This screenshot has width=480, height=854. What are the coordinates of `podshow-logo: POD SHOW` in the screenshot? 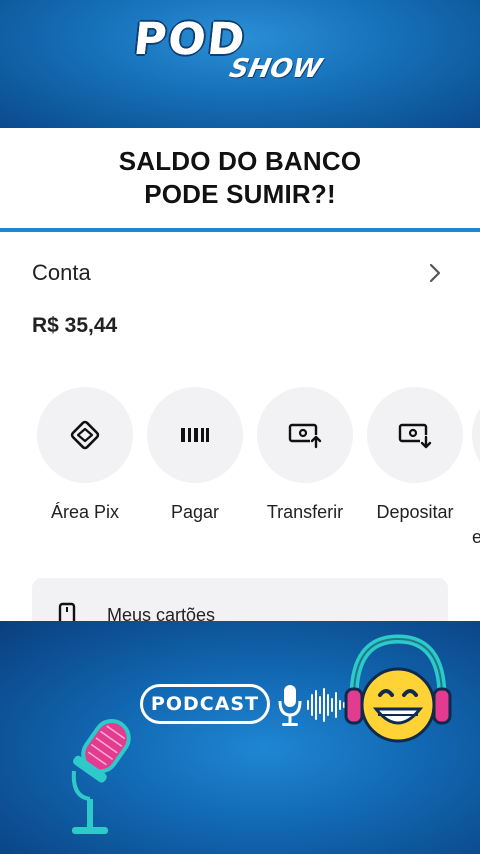 It's located at (228, 54).